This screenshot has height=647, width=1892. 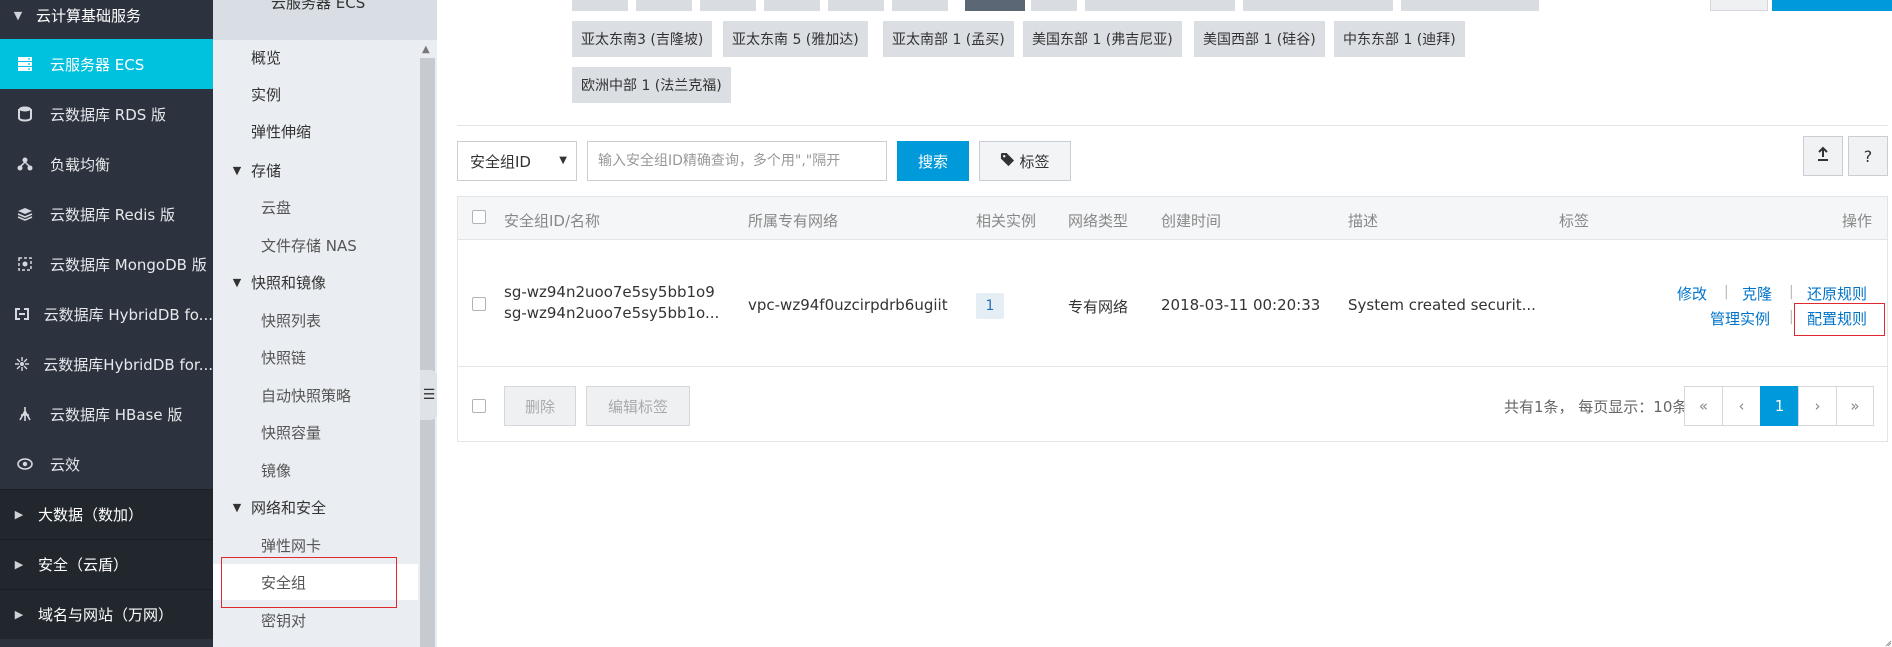 What do you see at coordinates (315, 432) in the screenshot?
I see `sidebar-item-snapshot-capacity: 快照容量` at bounding box center [315, 432].